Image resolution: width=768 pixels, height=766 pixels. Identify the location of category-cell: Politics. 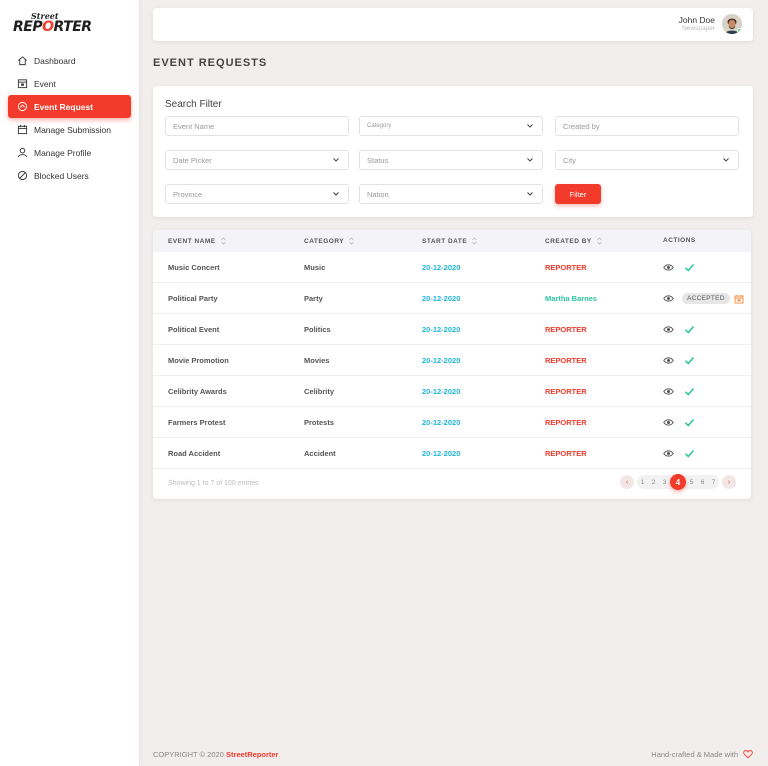
(317, 329).